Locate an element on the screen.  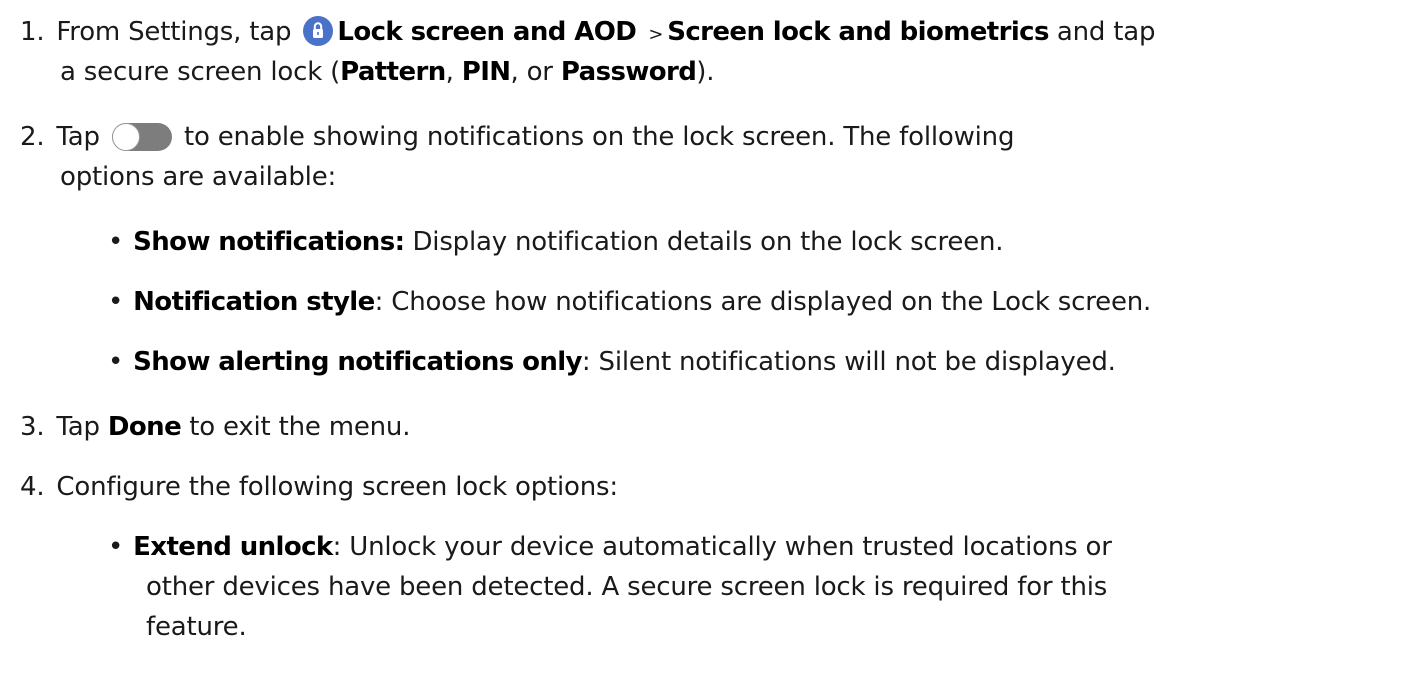
step-text: a secure screen lock ( is located at coordinates (200, 72).